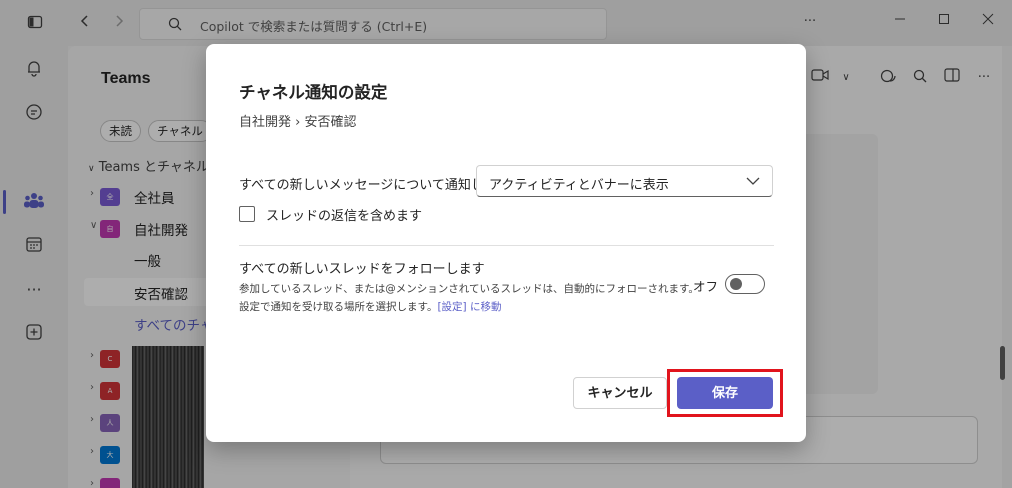  Describe the element at coordinates (706, 286) in the screenshot. I see `toggle-state-label: オフ` at that location.